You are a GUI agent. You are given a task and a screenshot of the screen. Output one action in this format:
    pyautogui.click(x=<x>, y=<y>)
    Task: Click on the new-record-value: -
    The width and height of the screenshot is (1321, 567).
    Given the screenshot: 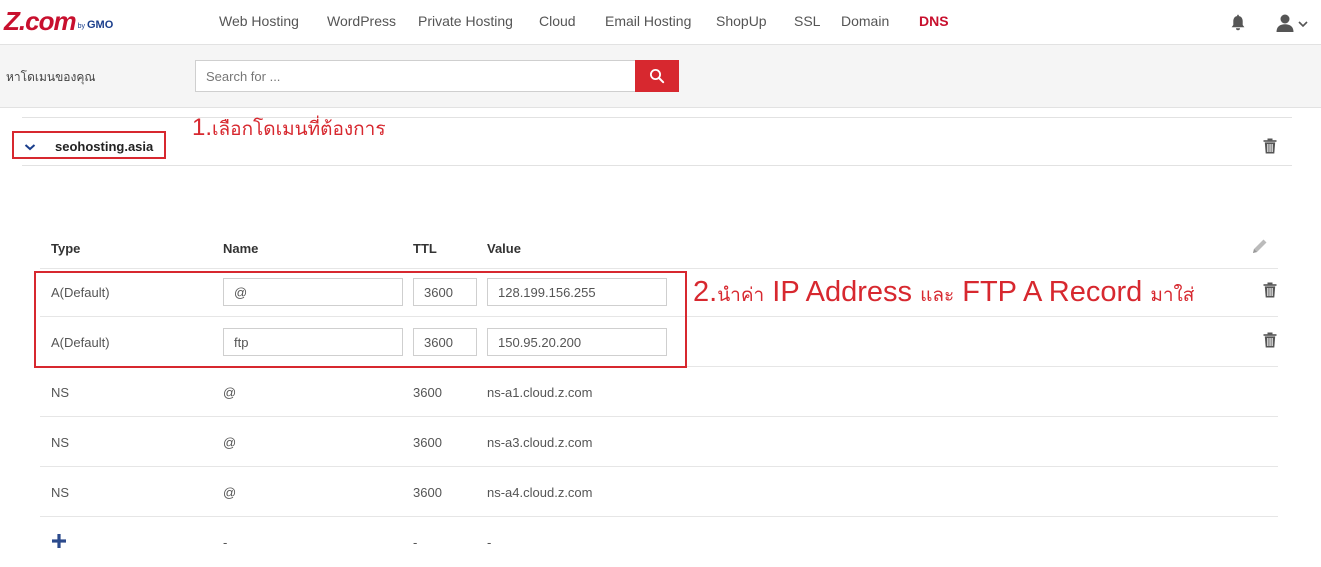 What is the action you would take?
    pyautogui.click(x=489, y=542)
    